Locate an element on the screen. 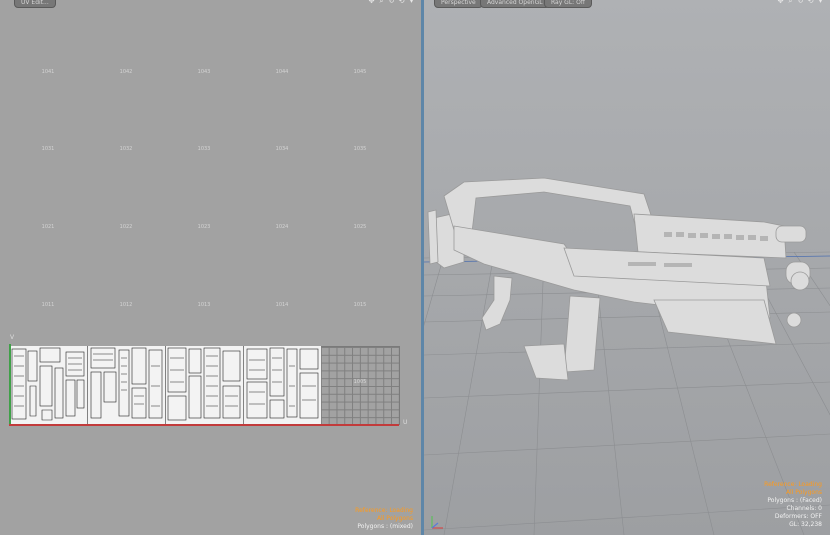  tile-label: 1015 is located at coordinates (360, 305).